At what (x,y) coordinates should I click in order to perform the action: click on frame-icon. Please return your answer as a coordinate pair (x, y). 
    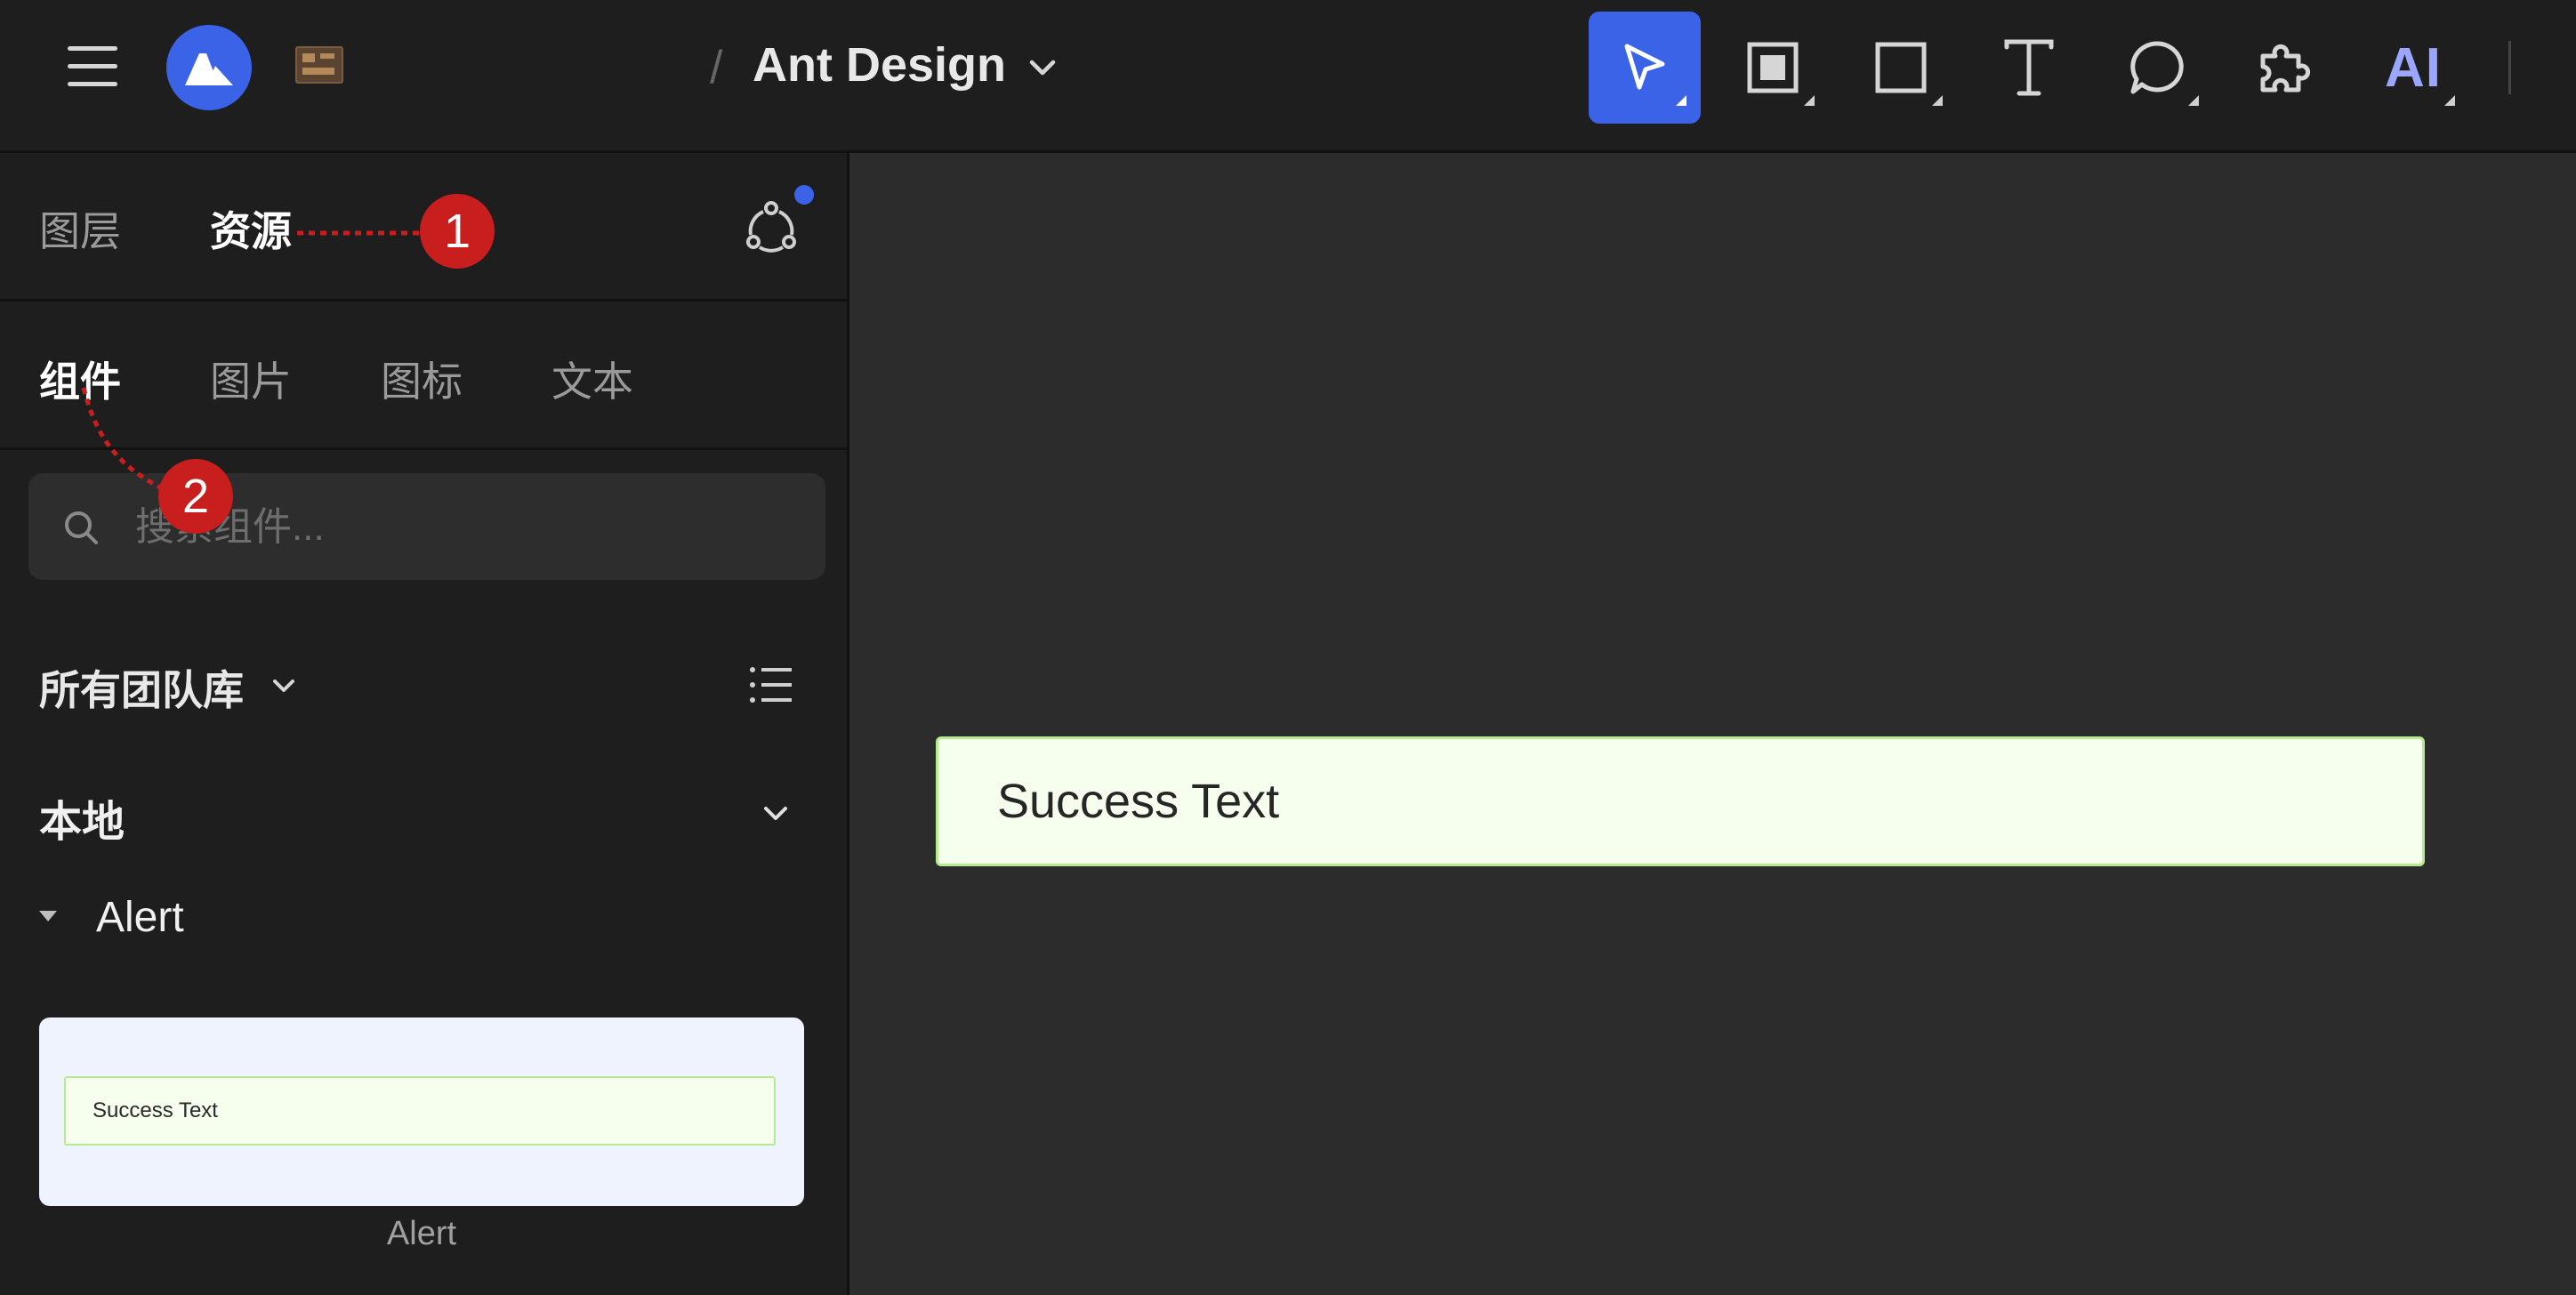
    Looking at the image, I should click on (1773, 67).